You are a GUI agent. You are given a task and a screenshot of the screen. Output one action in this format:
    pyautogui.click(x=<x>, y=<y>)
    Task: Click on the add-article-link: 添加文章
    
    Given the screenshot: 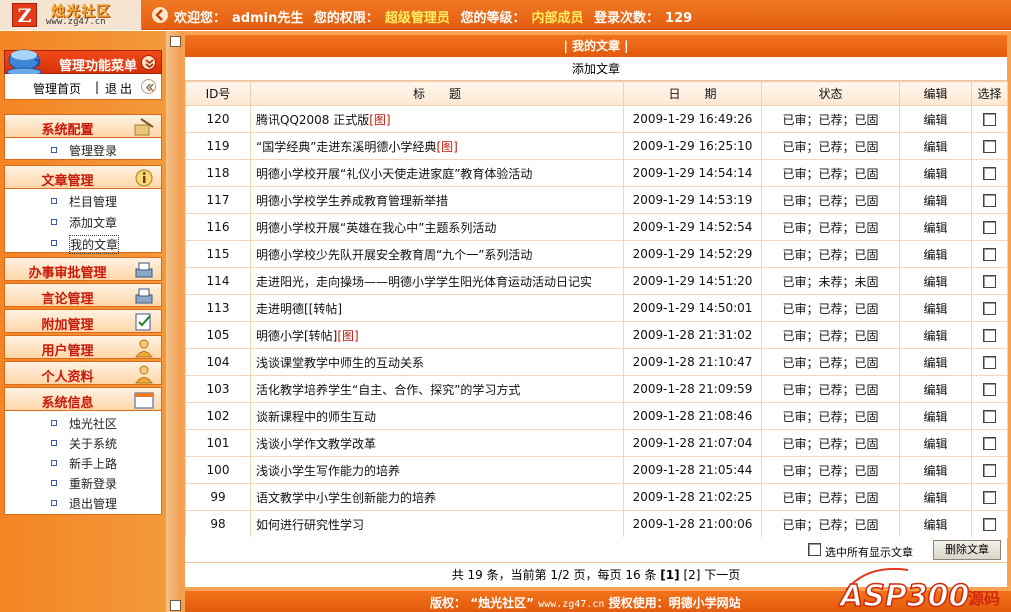 What is the action you would take?
    pyautogui.click(x=596, y=69)
    